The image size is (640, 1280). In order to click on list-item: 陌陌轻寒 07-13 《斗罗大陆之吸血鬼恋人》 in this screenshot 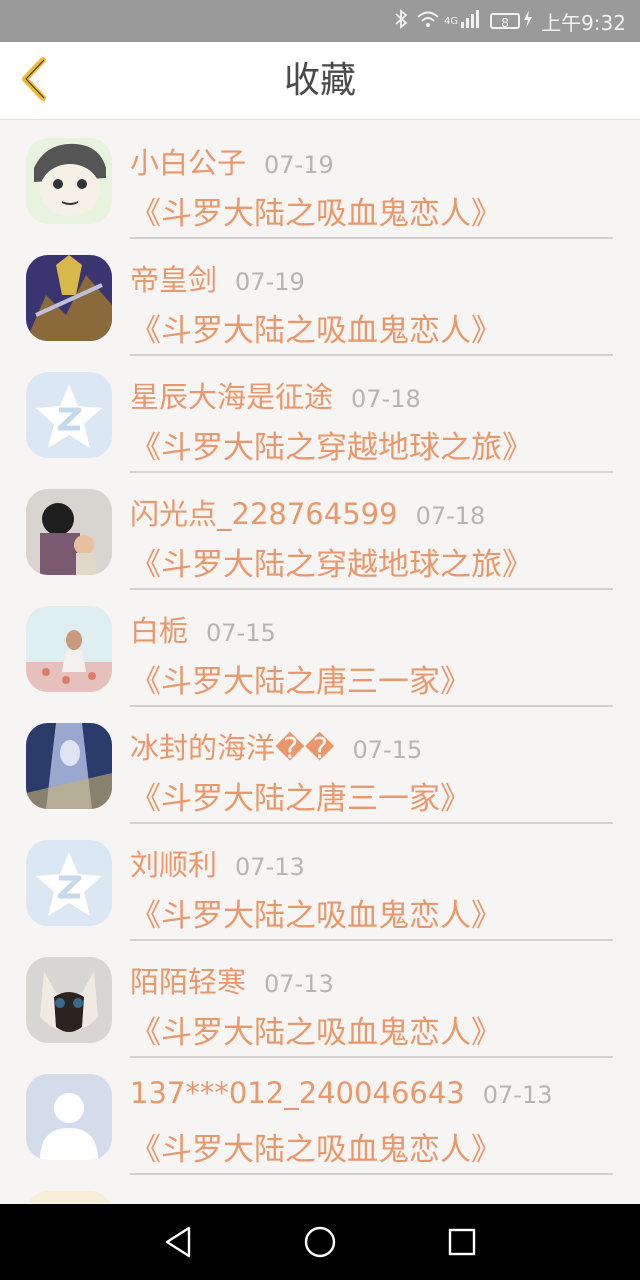, I will do `click(320, 998)`.